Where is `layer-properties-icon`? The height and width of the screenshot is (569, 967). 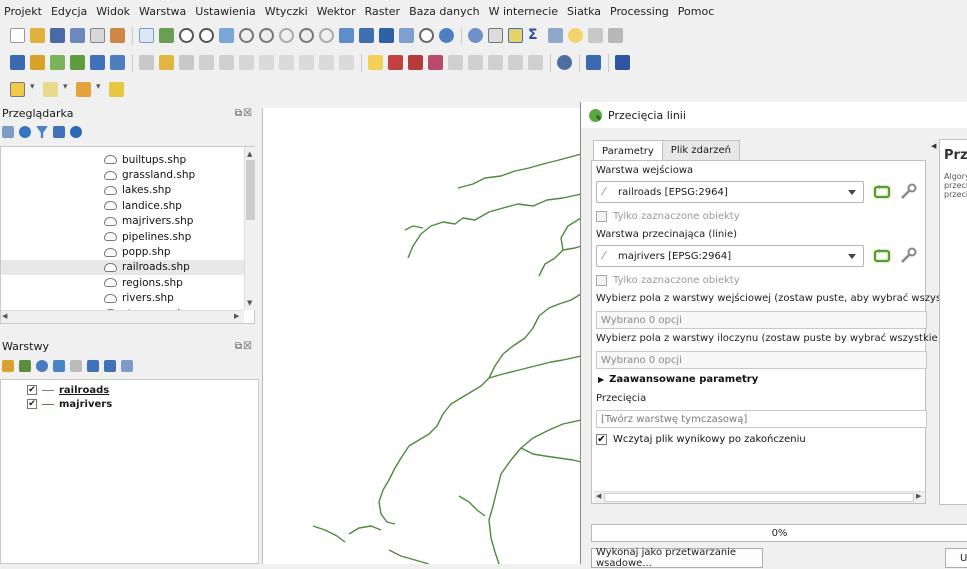
layer-properties-icon is located at coordinates (117, 62).